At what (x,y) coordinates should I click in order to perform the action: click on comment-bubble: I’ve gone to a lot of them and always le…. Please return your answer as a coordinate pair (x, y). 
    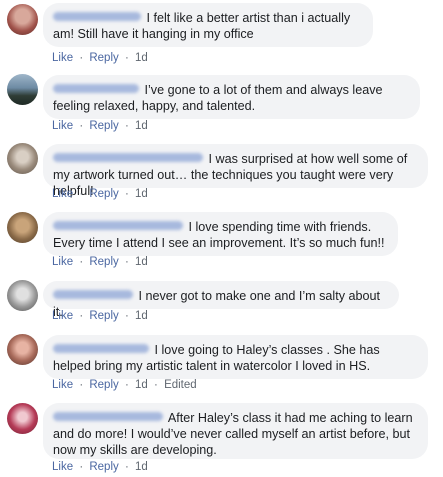
    Looking at the image, I should click on (231, 97).